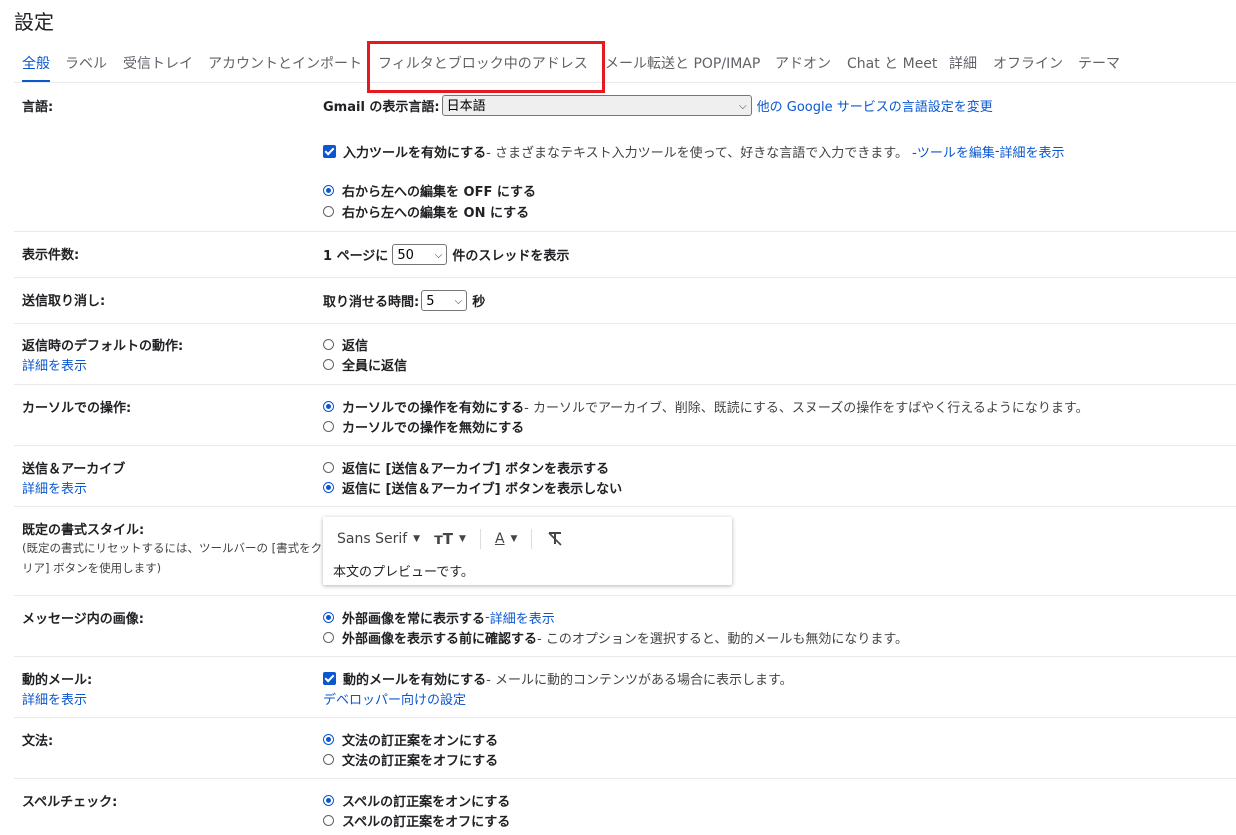 This screenshot has width=1236, height=835. I want to click on clear-formatting-button, so click(555, 539).